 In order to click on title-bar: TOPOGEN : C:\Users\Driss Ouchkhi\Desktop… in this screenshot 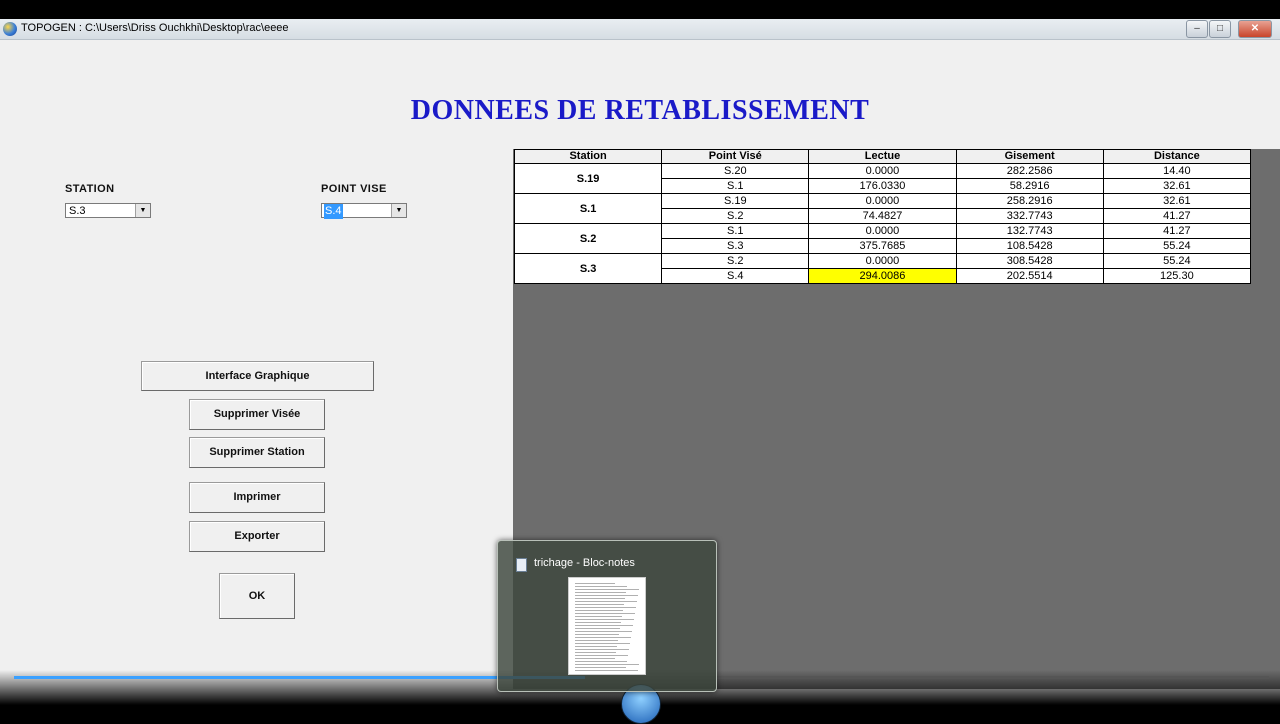, I will do `click(640, 29)`.